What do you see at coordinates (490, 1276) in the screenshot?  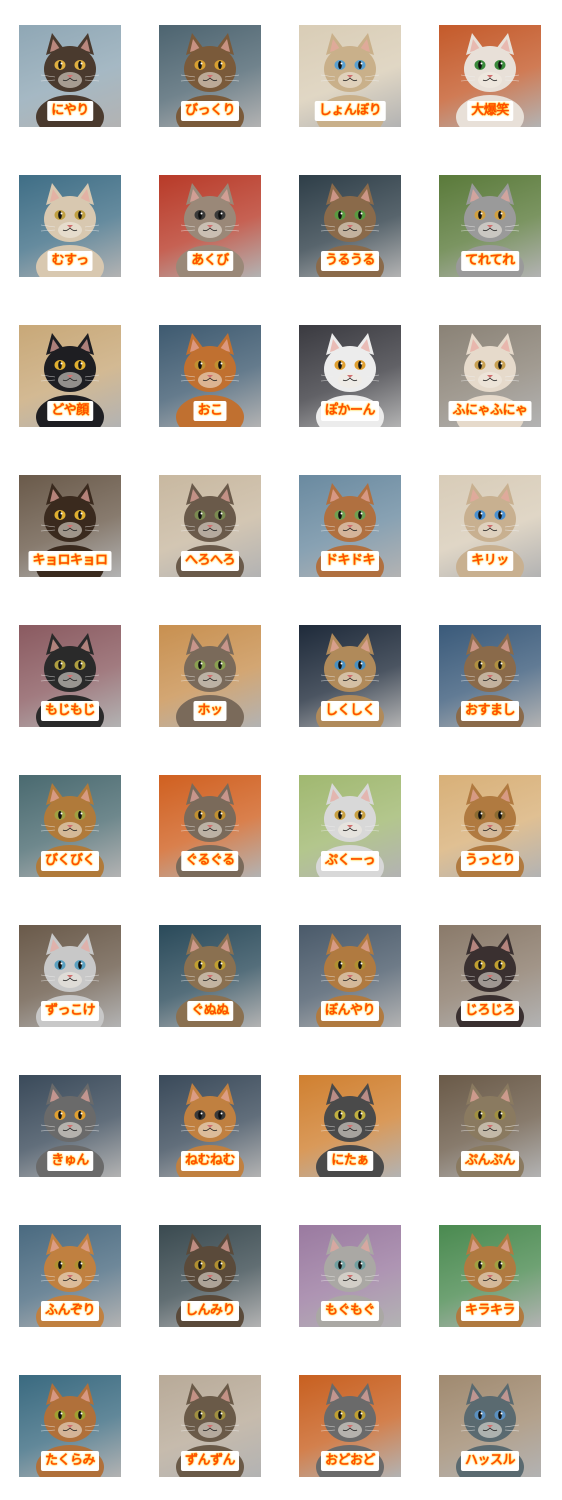 I see `sticker-item: キラキラ` at bounding box center [490, 1276].